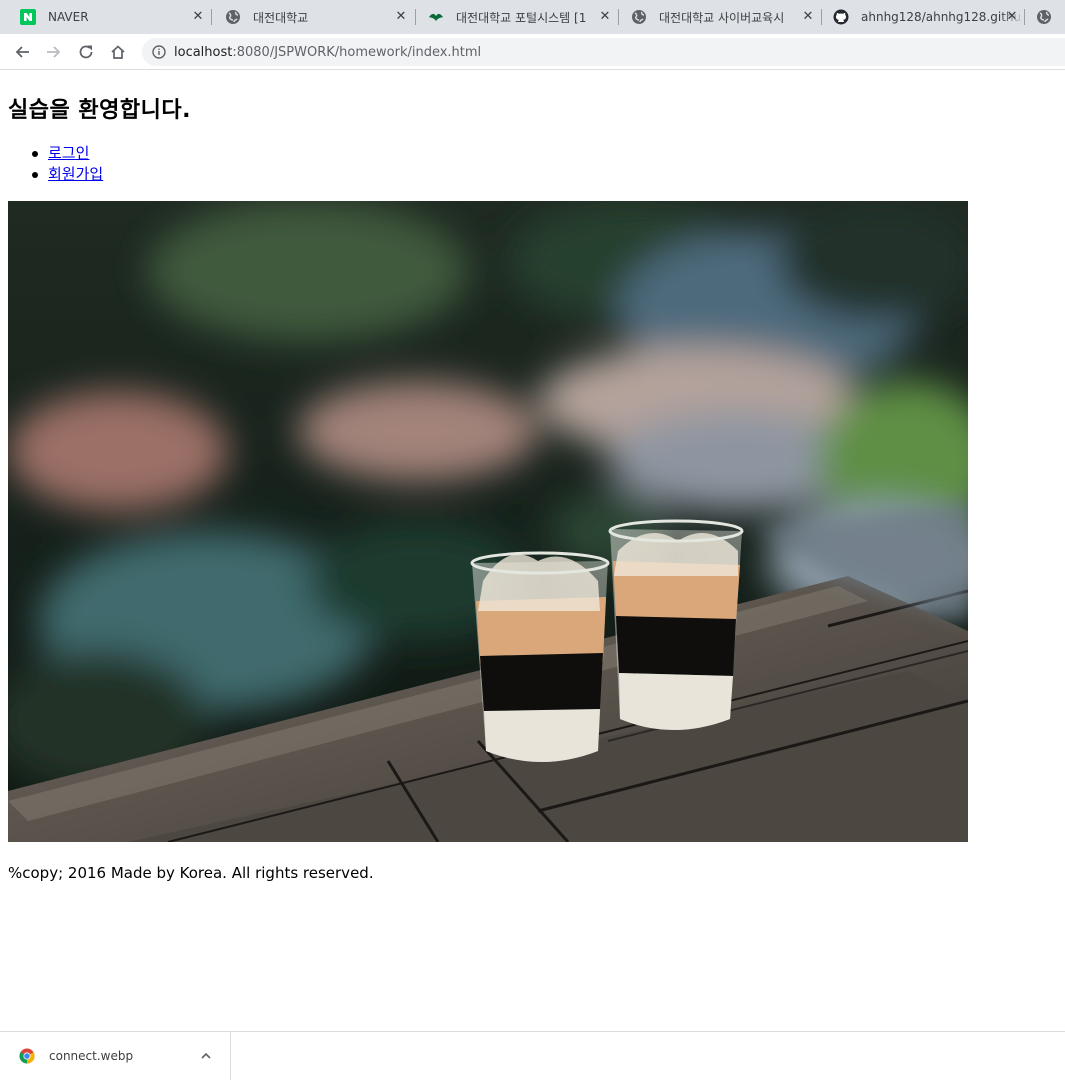 The height and width of the screenshot is (1080, 1065). Describe the element at coordinates (86, 52) in the screenshot. I see `reload-icon` at that location.